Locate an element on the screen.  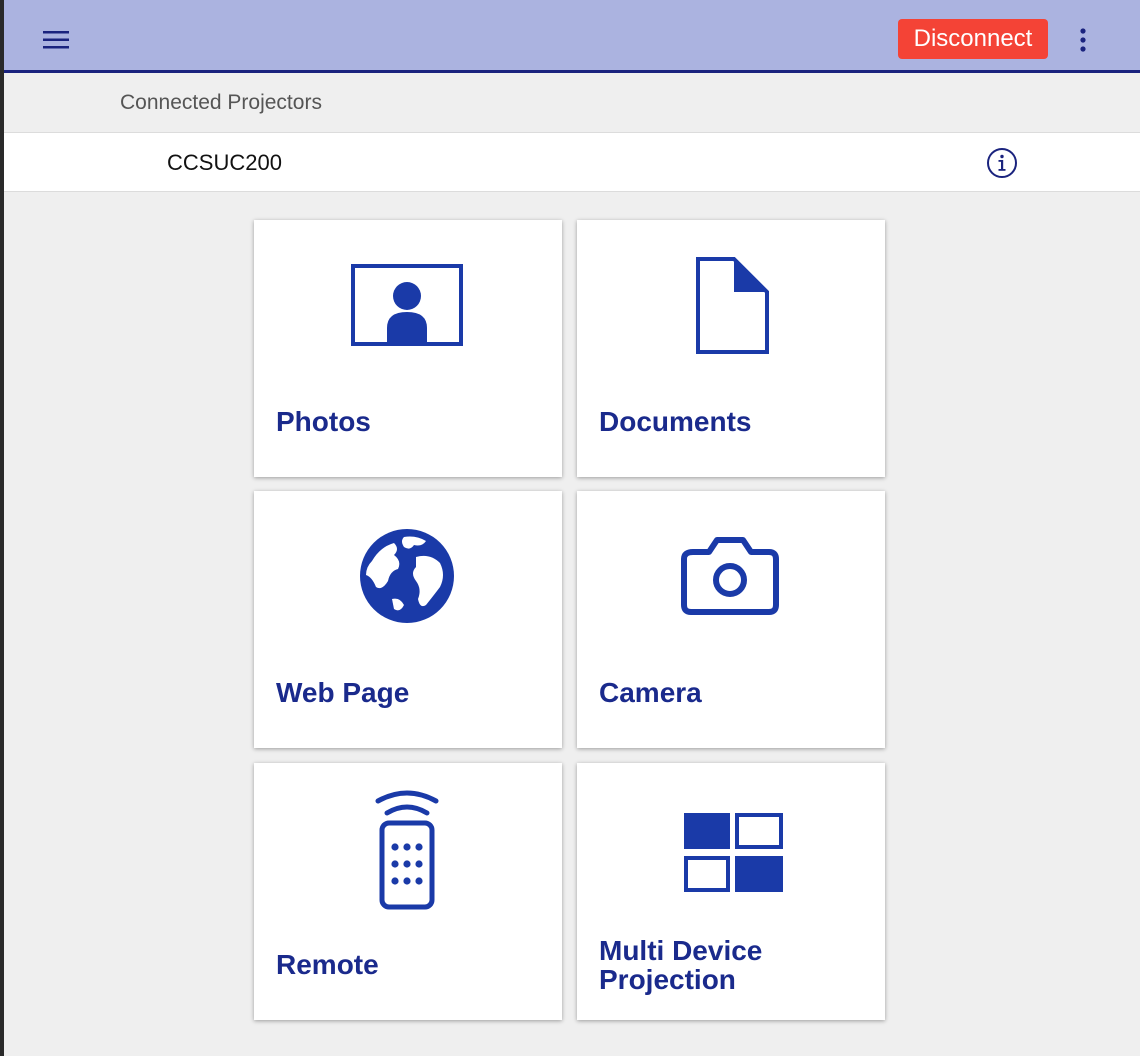
app-bar: Disconnect is located at coordinates (572, 36).